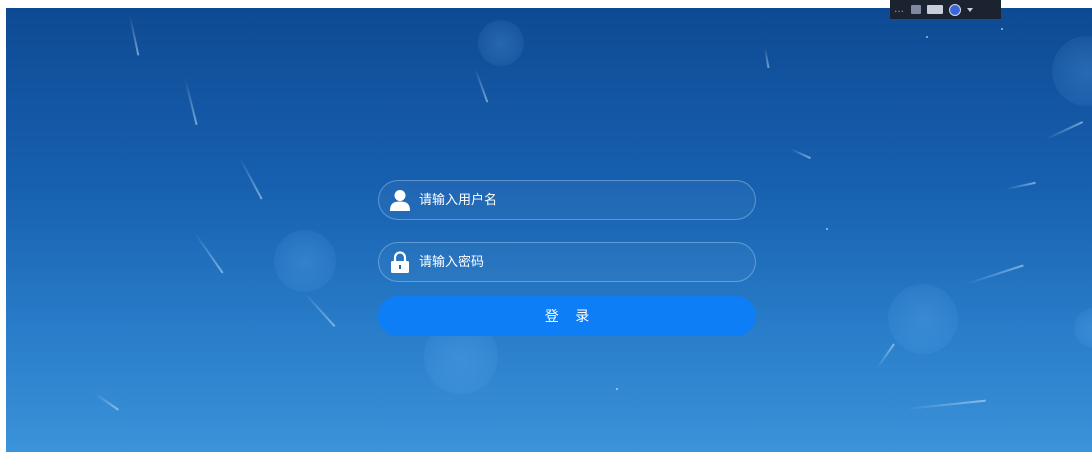 This screenshot has width=1092, height=459. Describe the element at coordinates (400, 200) in the screenshot. I see `user-icon` at that location.